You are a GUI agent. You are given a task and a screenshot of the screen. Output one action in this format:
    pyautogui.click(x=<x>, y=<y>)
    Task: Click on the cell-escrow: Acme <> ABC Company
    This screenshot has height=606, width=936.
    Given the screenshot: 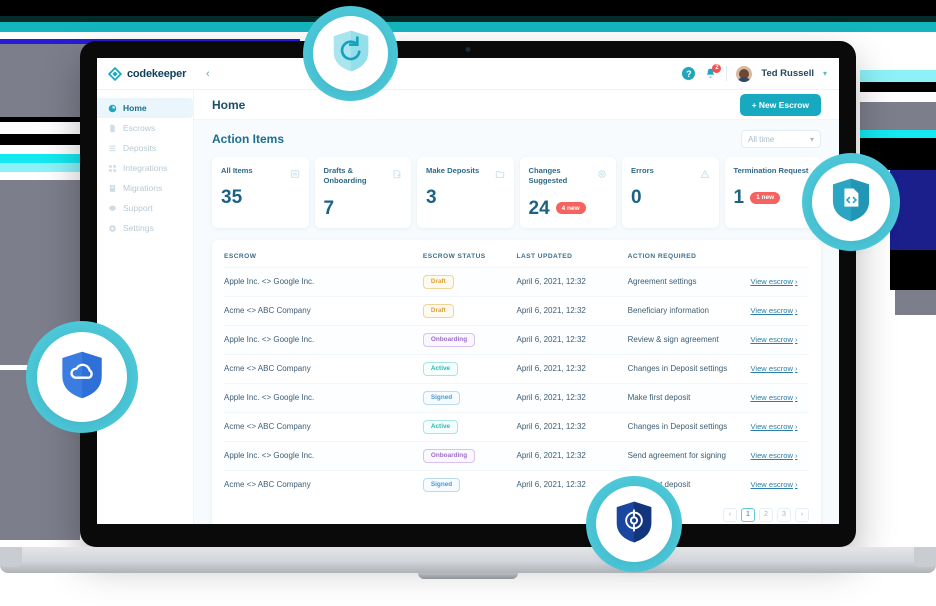 What is the action you would take?
    pyautogui.click(x=267, y=368)
    